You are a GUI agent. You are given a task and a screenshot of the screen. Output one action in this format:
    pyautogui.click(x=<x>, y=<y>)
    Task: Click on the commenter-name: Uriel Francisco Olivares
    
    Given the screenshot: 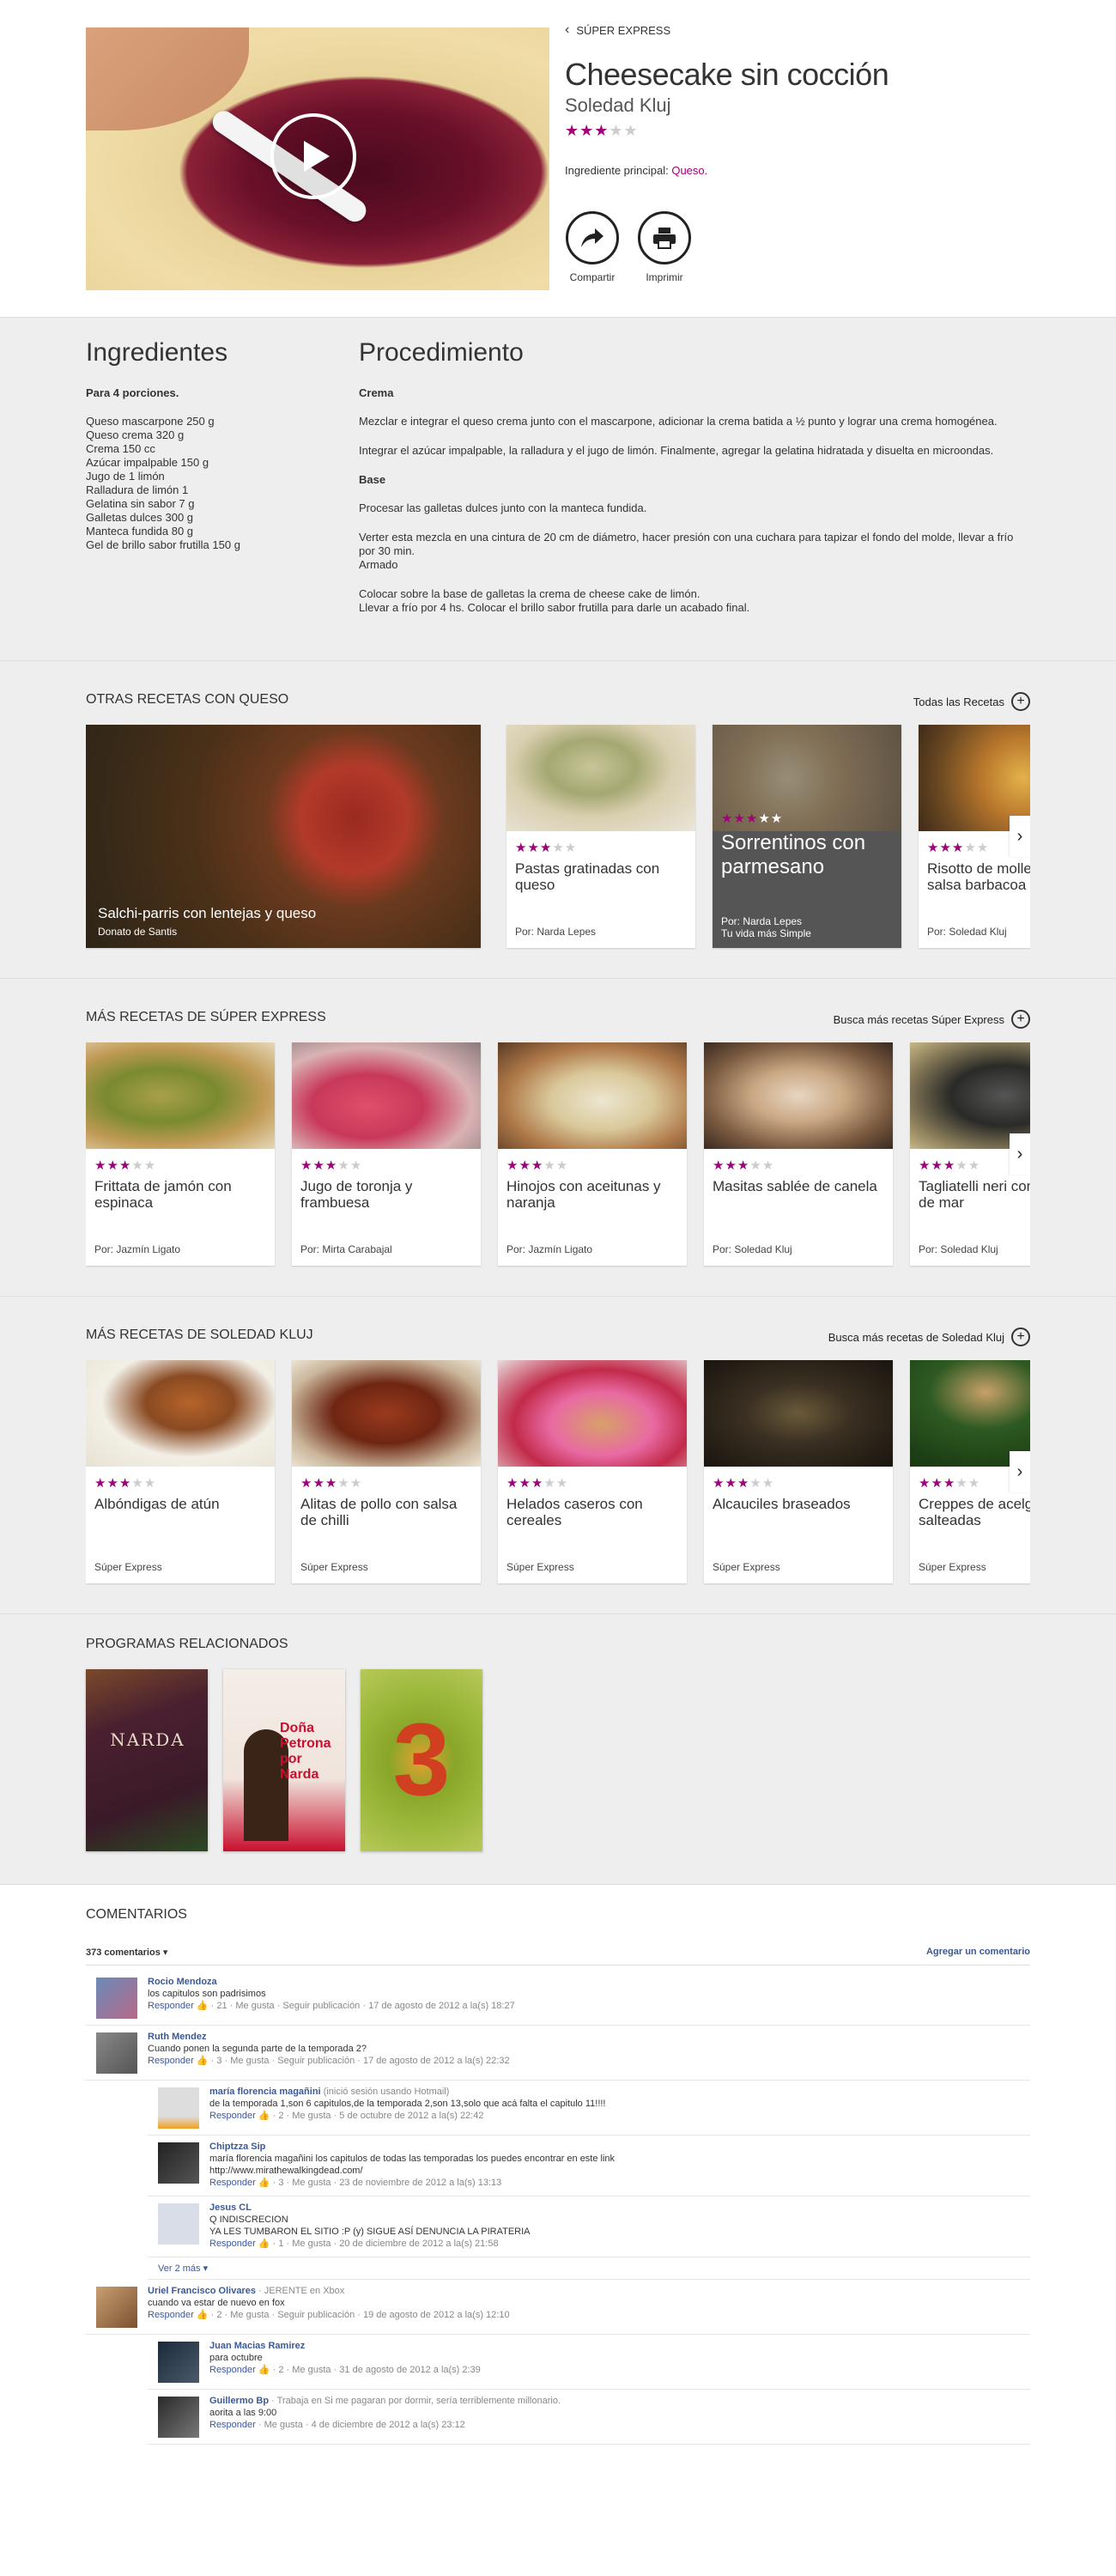 What is the action you would take?
    pyautogui.click(x=202, y=2291)
    